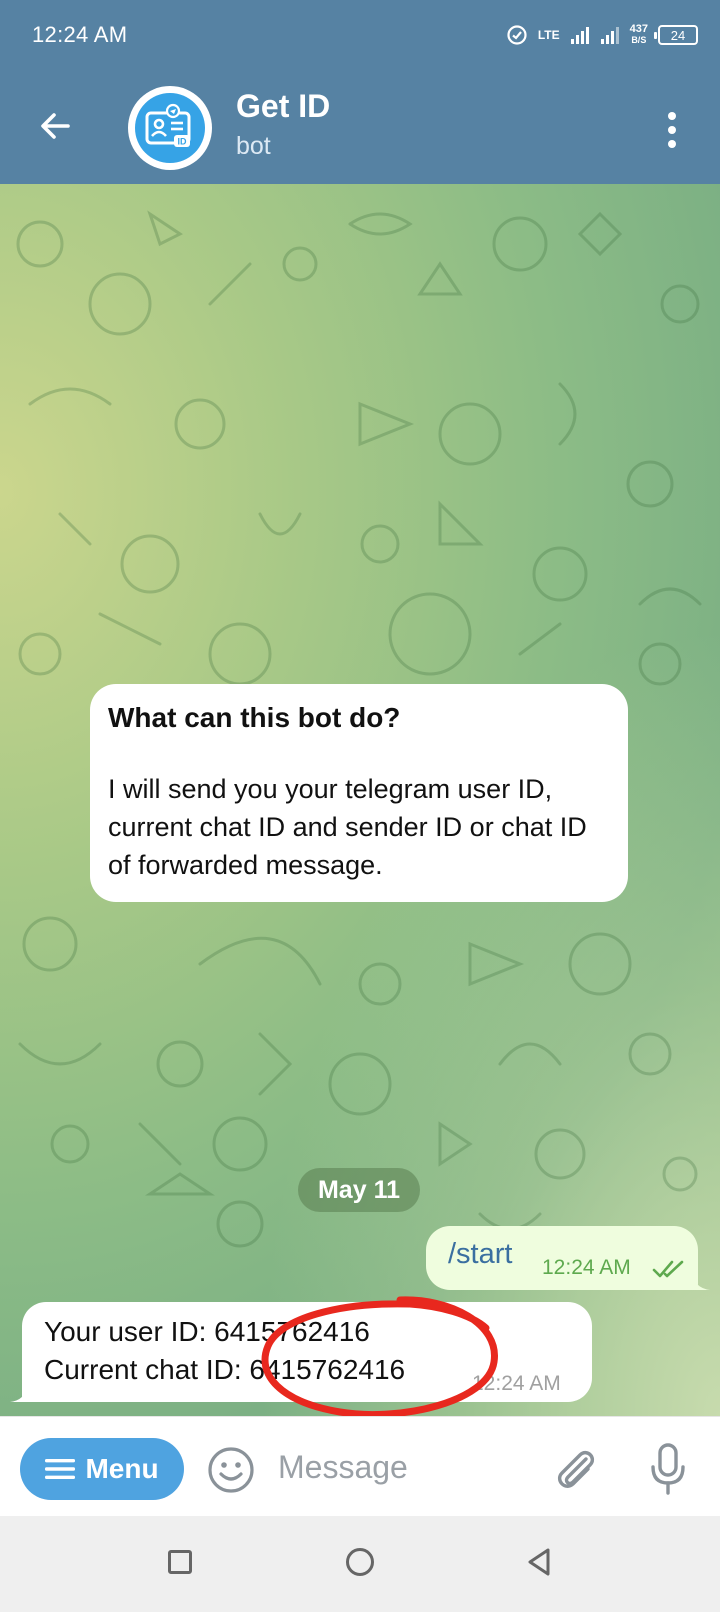  What do you see at coordinates (576, 1468) in the screenshot?
I see `attach-icon` at bounding box center [576, 1468].